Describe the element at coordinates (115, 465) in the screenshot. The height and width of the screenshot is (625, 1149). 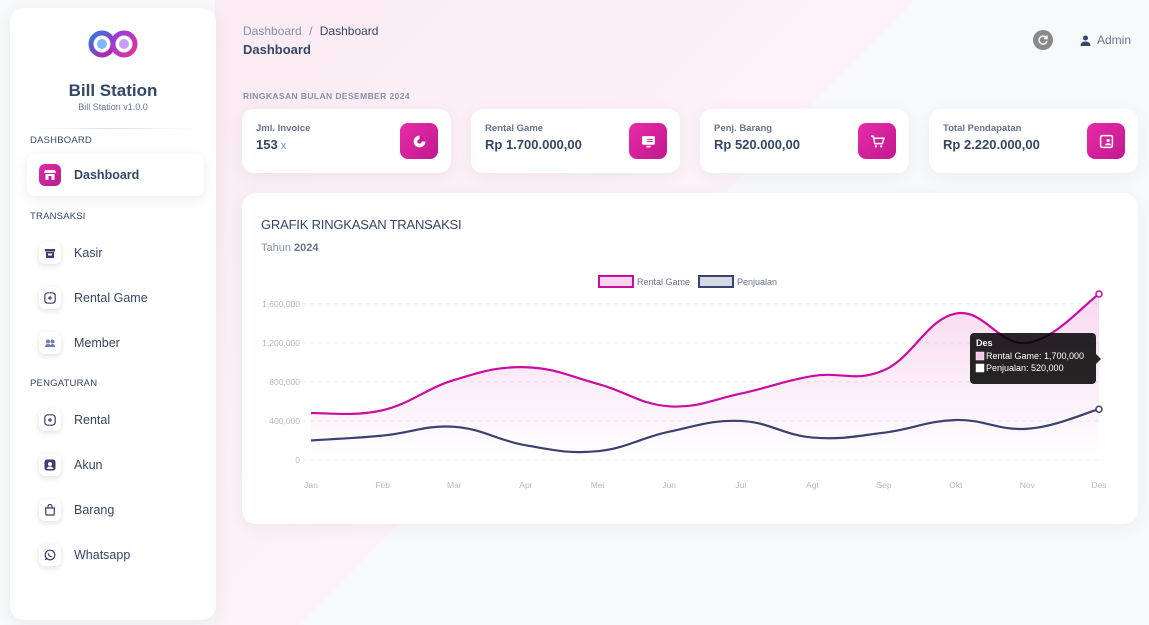
I see `sidebar-item-akun: Akun` at that location.